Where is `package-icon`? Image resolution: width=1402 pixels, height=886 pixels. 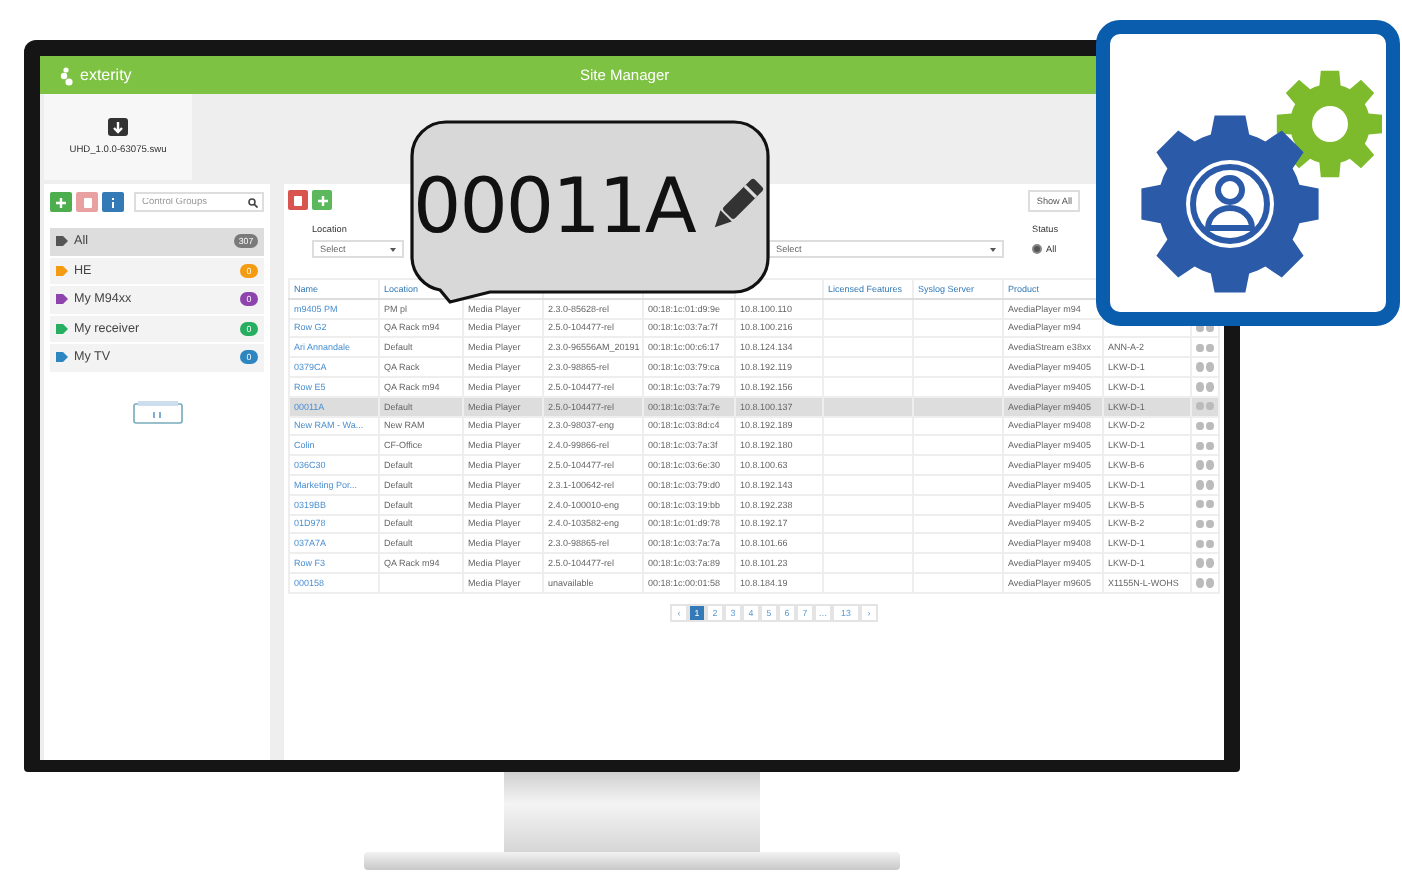 package-icon is located at coordinates (118, 127).